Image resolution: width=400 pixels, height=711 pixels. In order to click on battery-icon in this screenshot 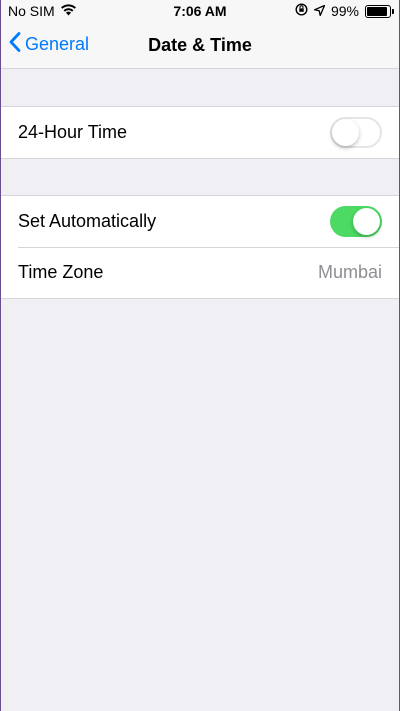, I will do `click(379, 11)`.